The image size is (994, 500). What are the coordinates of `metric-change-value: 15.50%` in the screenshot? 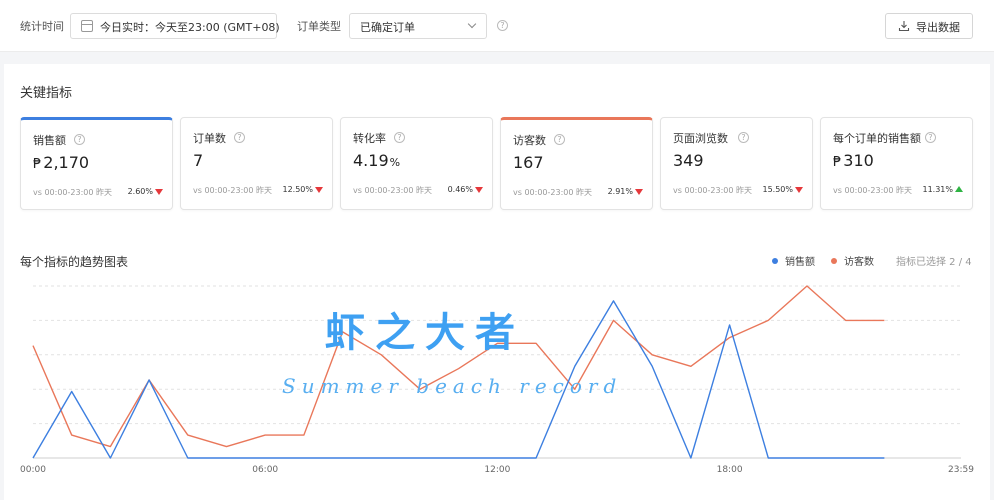 It's located at (777, 189).